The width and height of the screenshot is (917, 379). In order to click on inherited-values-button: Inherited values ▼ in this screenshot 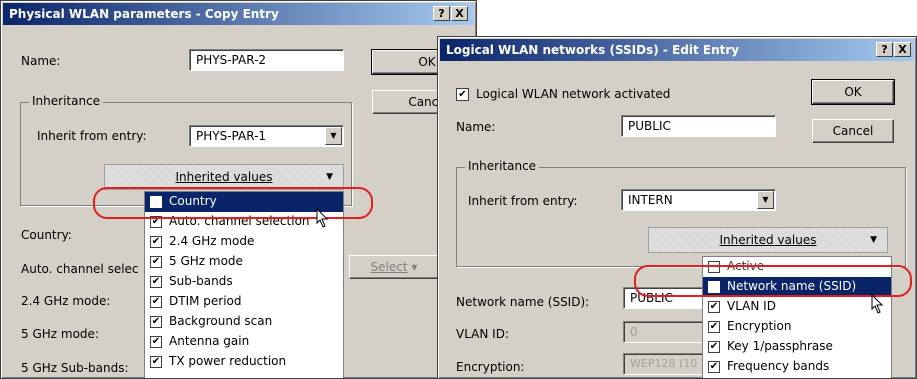, I will do `click(768, 240)`.